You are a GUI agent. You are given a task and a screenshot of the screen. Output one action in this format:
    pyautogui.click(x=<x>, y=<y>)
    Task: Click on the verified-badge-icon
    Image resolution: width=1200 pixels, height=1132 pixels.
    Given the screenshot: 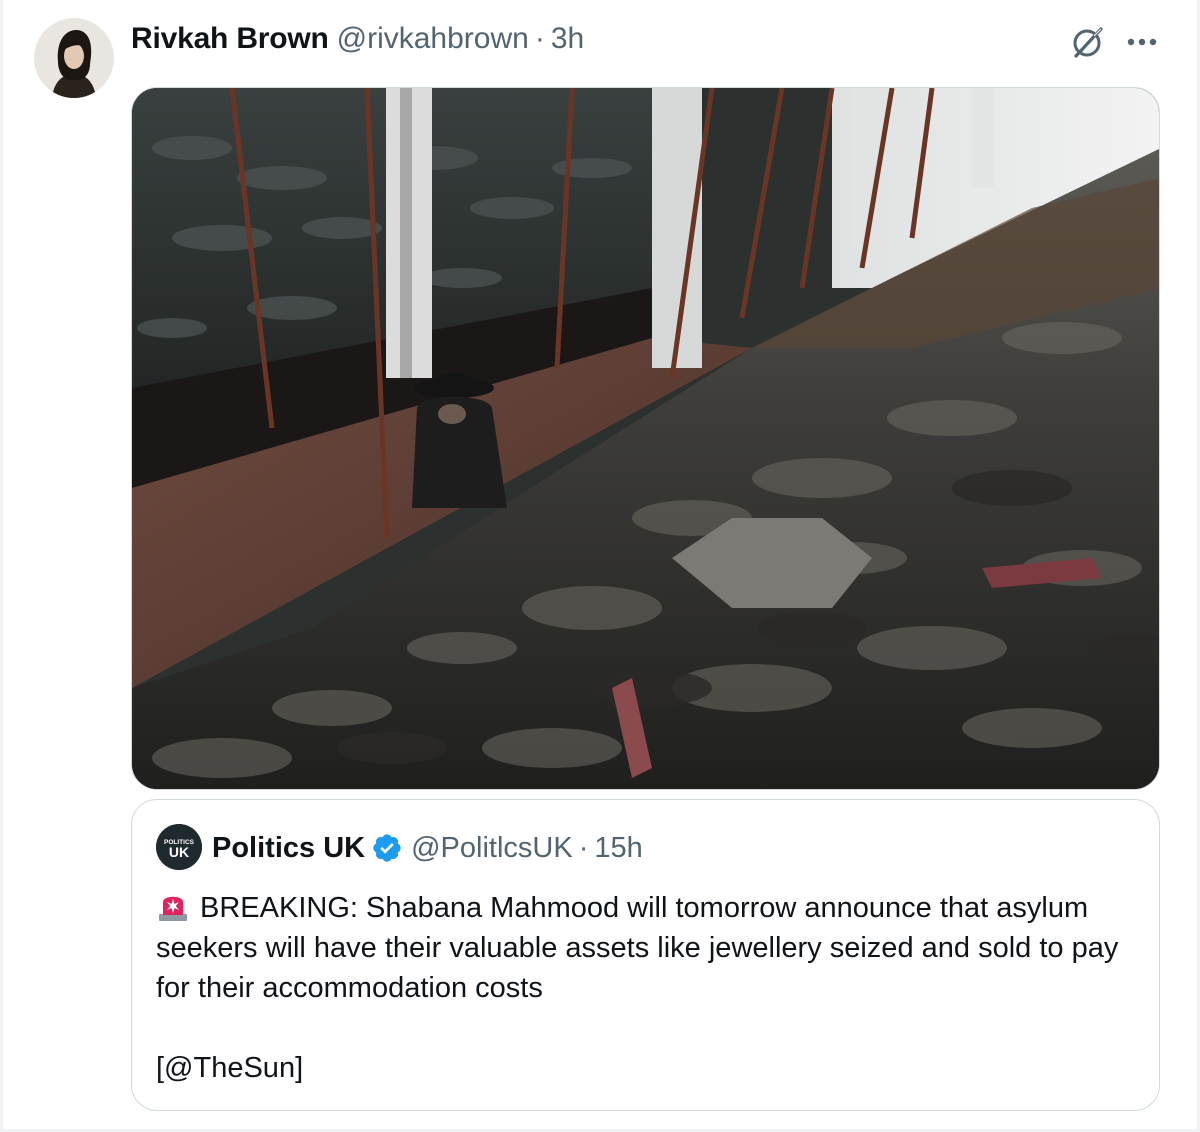 What is the action you would take?
    pyautogui.click(x=387, y=848)
    